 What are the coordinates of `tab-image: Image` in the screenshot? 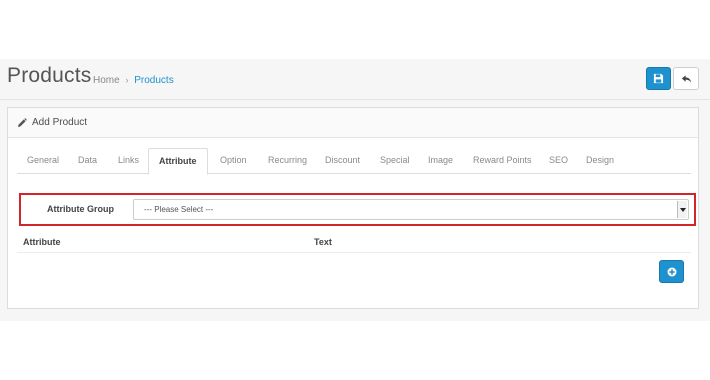 It's located at (440, 161).